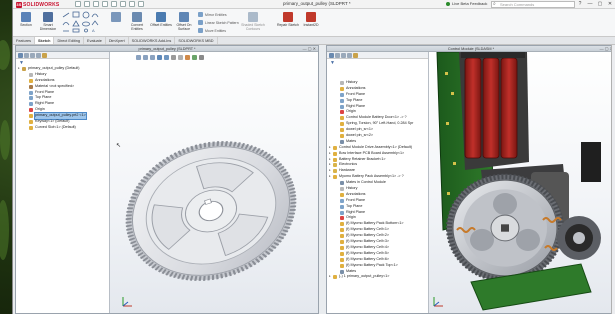  Describe the element at coordinates (161, 17) in the screenshot. I see `offset-entities-icon` at that location.